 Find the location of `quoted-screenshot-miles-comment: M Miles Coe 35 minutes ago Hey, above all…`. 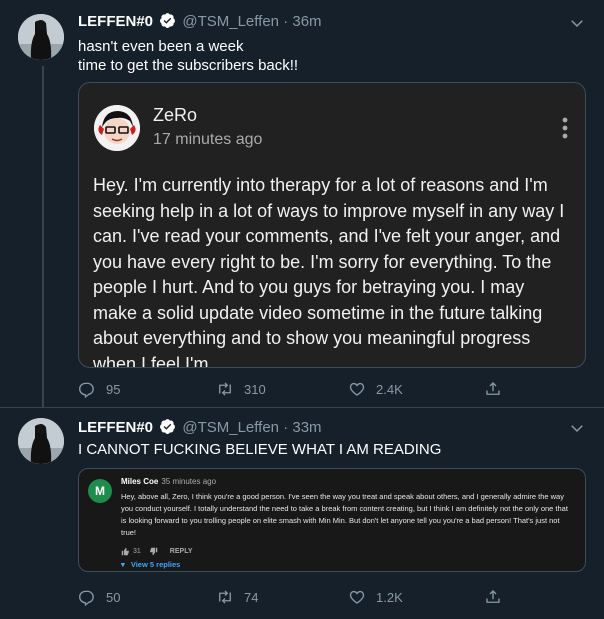

quoted-screenshot-miles-comment: M Miles Coe 35 minutes ago Hey, above all… is located at coordinates (332, 520).